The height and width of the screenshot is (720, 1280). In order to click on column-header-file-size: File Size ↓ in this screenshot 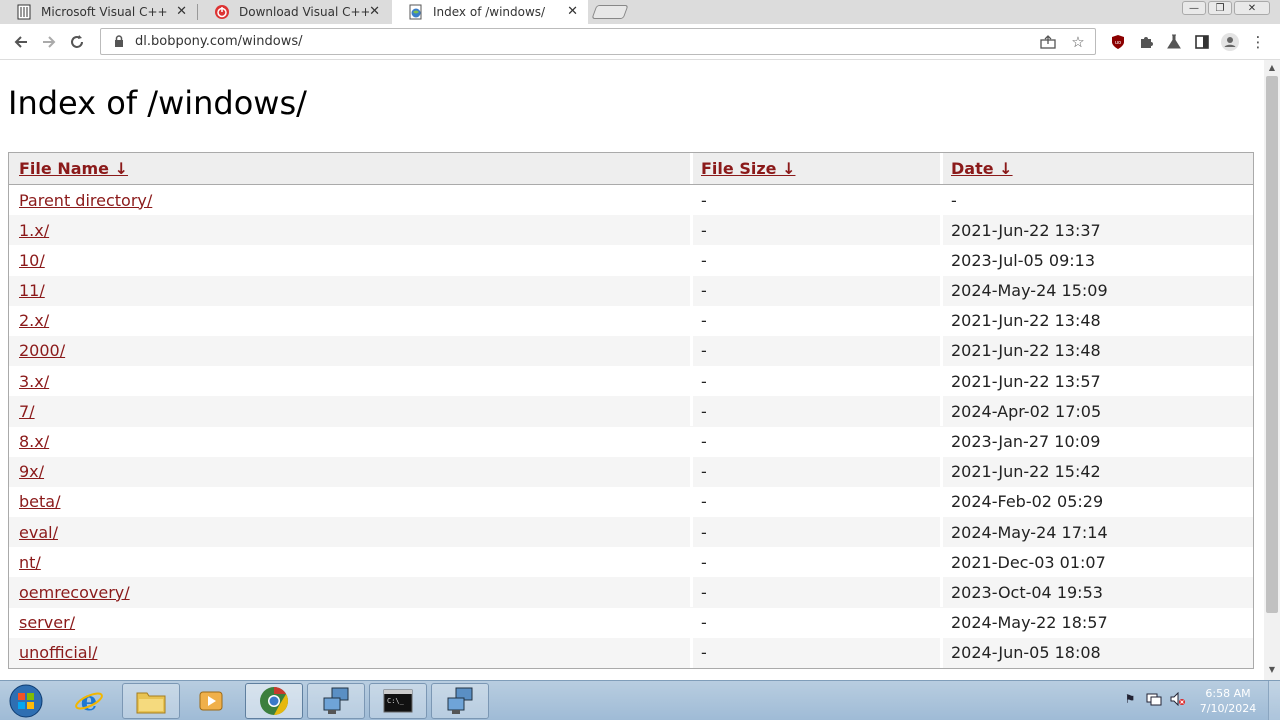, I will do `click(748, 168)`.